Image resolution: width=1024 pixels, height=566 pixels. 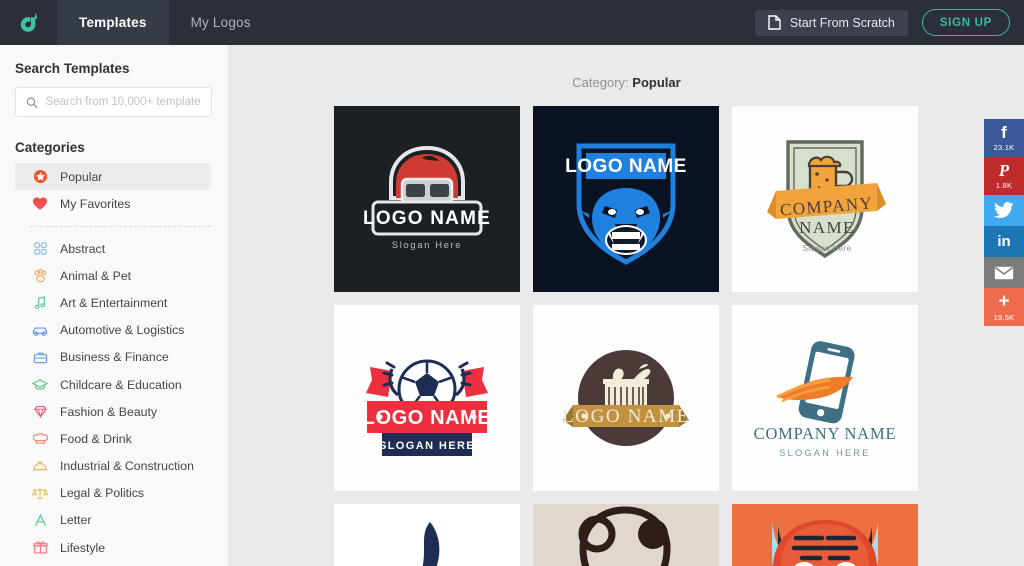 I want to click on sidebar-item-industrial-construction: Industrial & Construction, so click(x=113, y=466).